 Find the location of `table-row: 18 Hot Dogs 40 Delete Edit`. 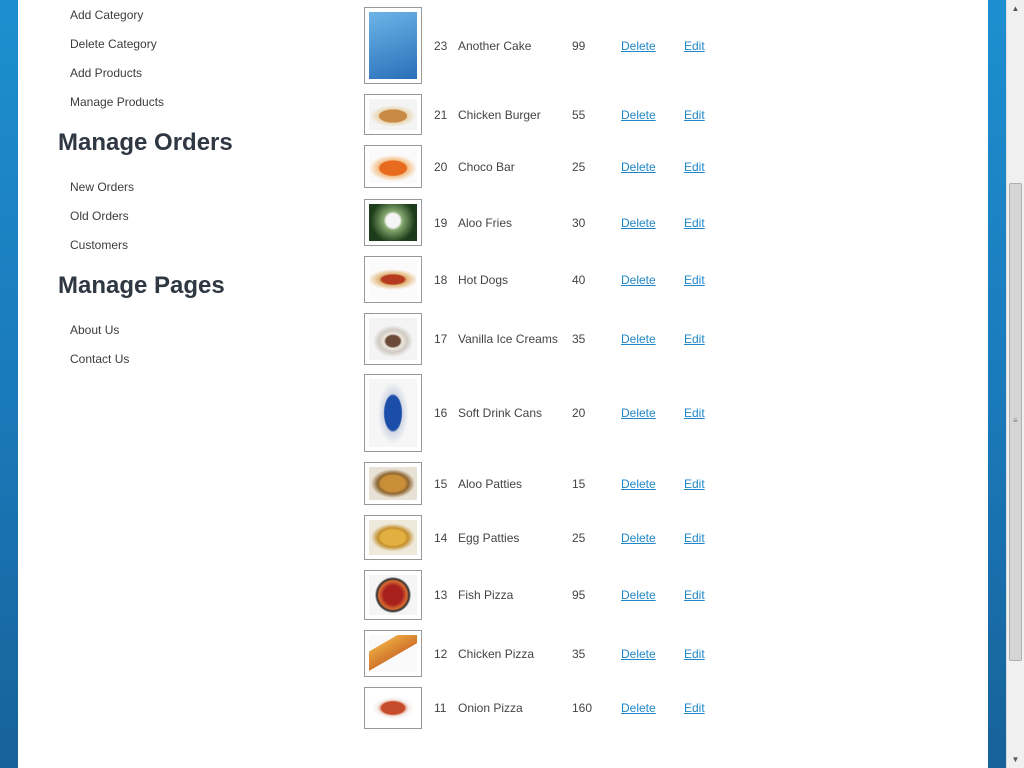

table-row: 18 Hot Dogs 40 Delete Edit is located at coordinates (503, 279).